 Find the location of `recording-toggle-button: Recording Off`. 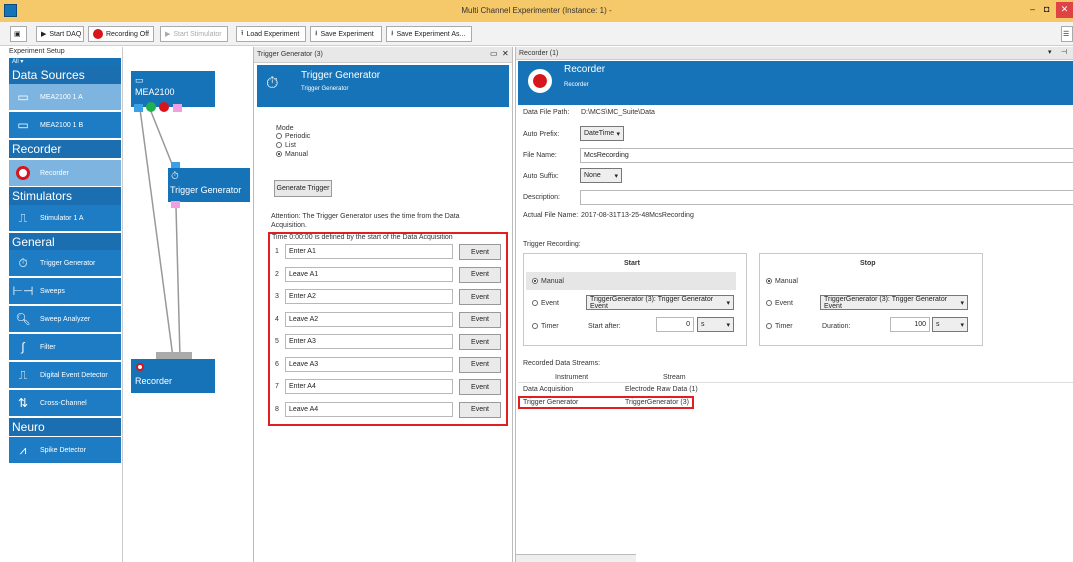

recording-toggle-button: Recording Off is located at coordinates (121, 34).